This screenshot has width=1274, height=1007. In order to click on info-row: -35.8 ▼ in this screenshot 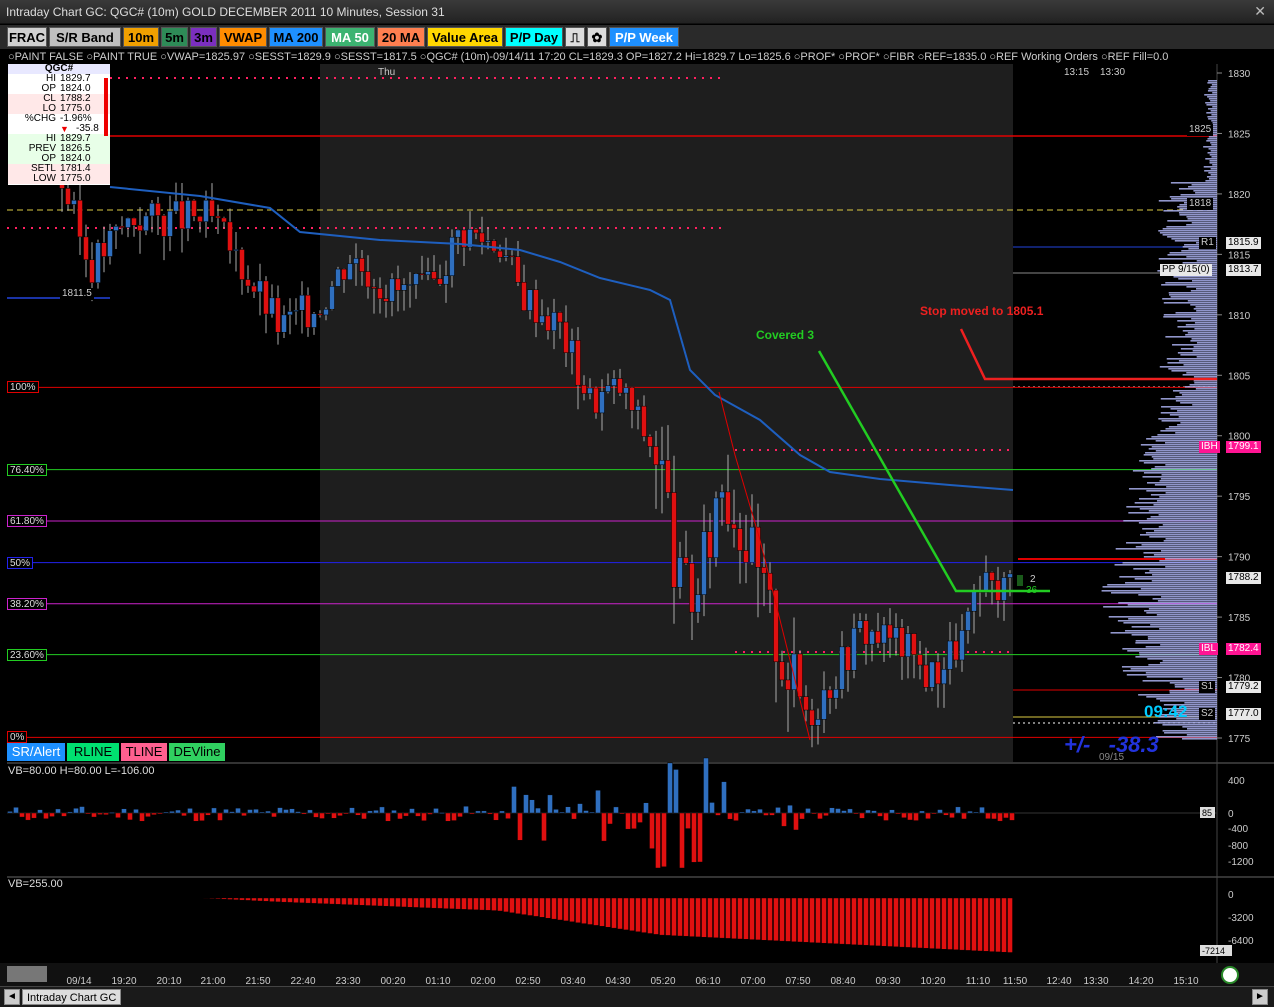, I will do `click(59, 129)`.